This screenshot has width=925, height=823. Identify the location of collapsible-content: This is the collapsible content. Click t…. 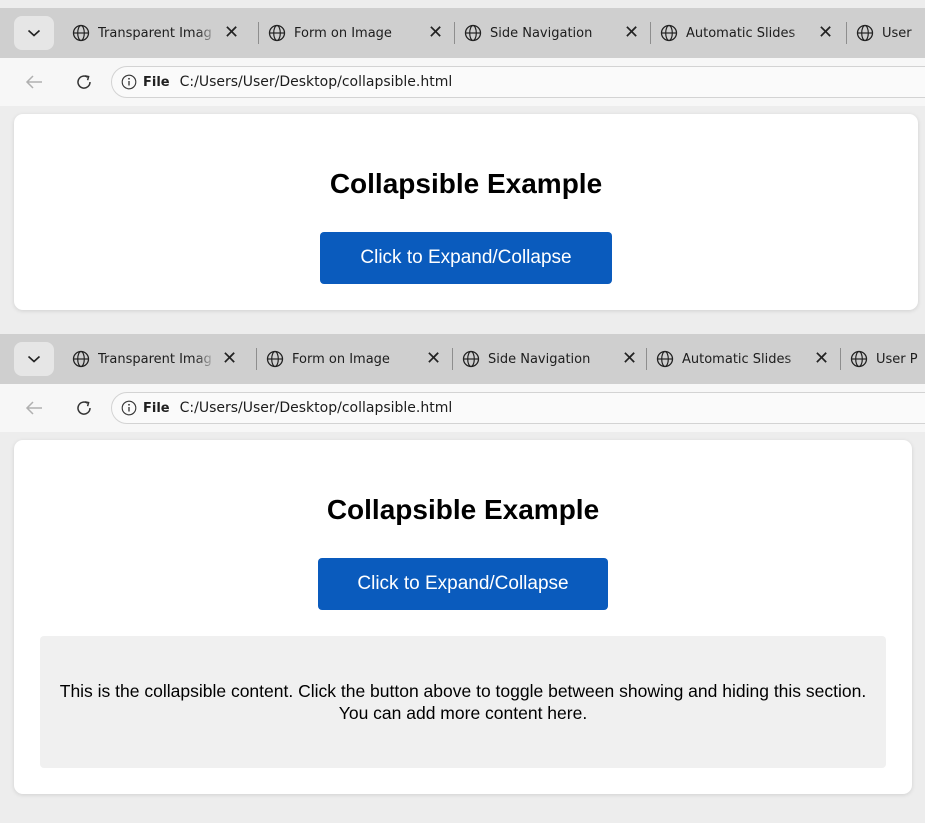
(463, 702).